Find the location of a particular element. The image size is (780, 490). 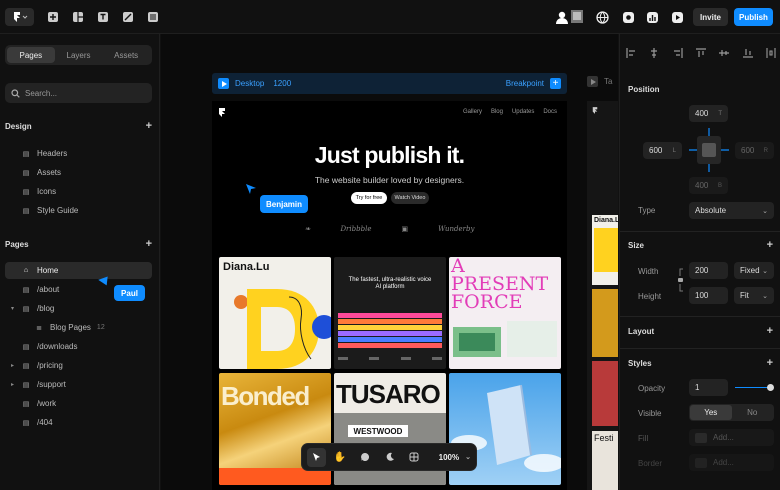

insert-button is located at coordinates (53, 17).